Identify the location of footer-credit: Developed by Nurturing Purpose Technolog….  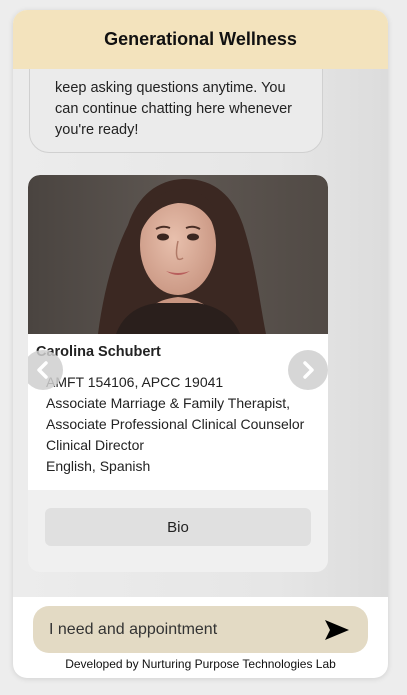
(200, 664).